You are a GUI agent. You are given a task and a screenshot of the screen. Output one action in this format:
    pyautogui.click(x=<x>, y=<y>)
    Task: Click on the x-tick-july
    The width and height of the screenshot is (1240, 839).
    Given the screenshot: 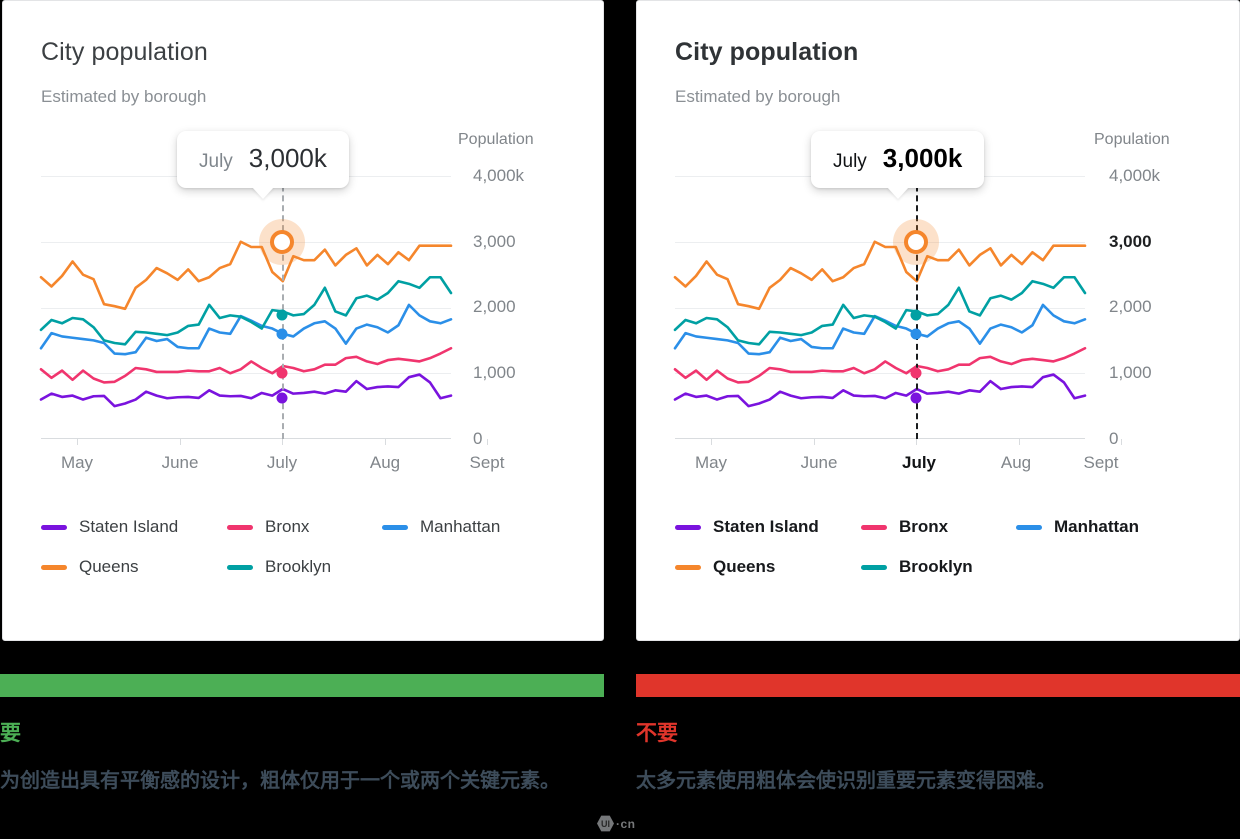 What is the action you would take?
    pyautogui.click(x=916, y=442)
    